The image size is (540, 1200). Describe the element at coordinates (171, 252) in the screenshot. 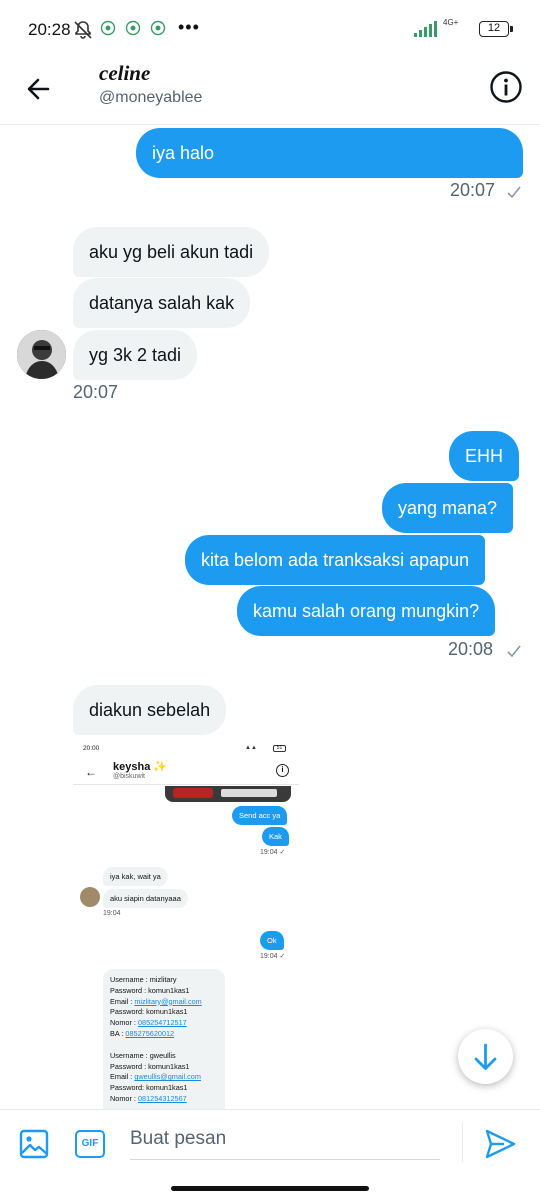

I see `incoming-message: aku yg beli akun tadi` at that location.